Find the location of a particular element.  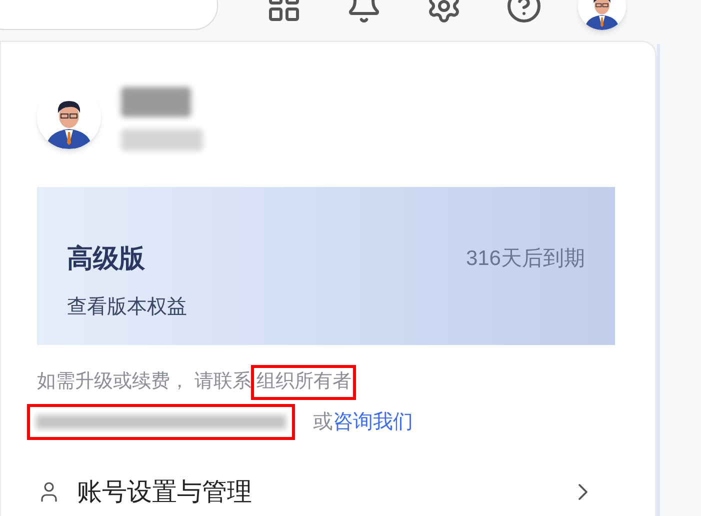

plan-expiry: 316天后到期 is located at coordinates (525, 259).